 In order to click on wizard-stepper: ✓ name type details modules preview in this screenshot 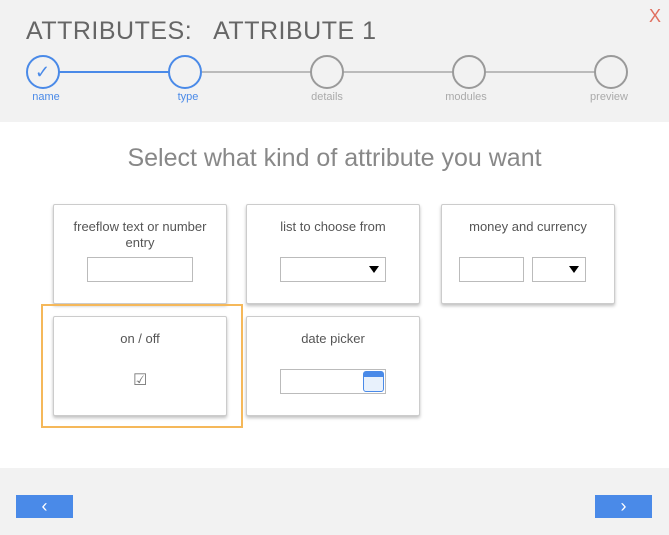, I will do `click(334, 80)`.